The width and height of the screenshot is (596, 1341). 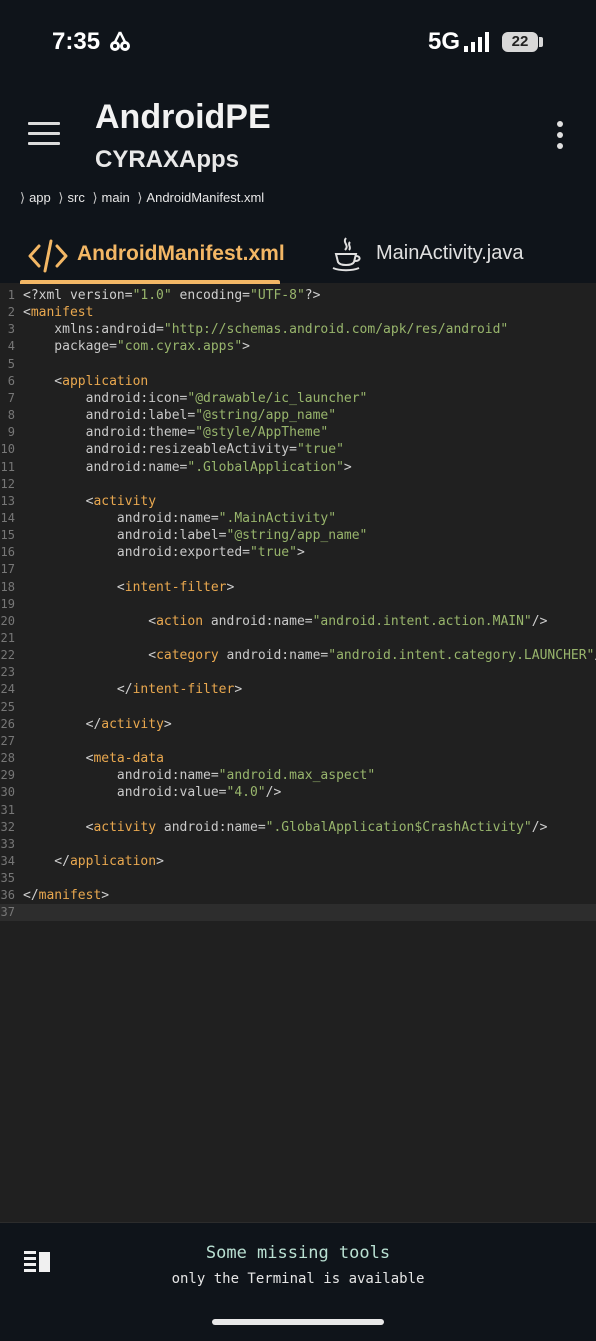 What do you see at coordinates (298, 484) in the screenshot?
I see `code-line: 12` at bounding box center [298, 484].